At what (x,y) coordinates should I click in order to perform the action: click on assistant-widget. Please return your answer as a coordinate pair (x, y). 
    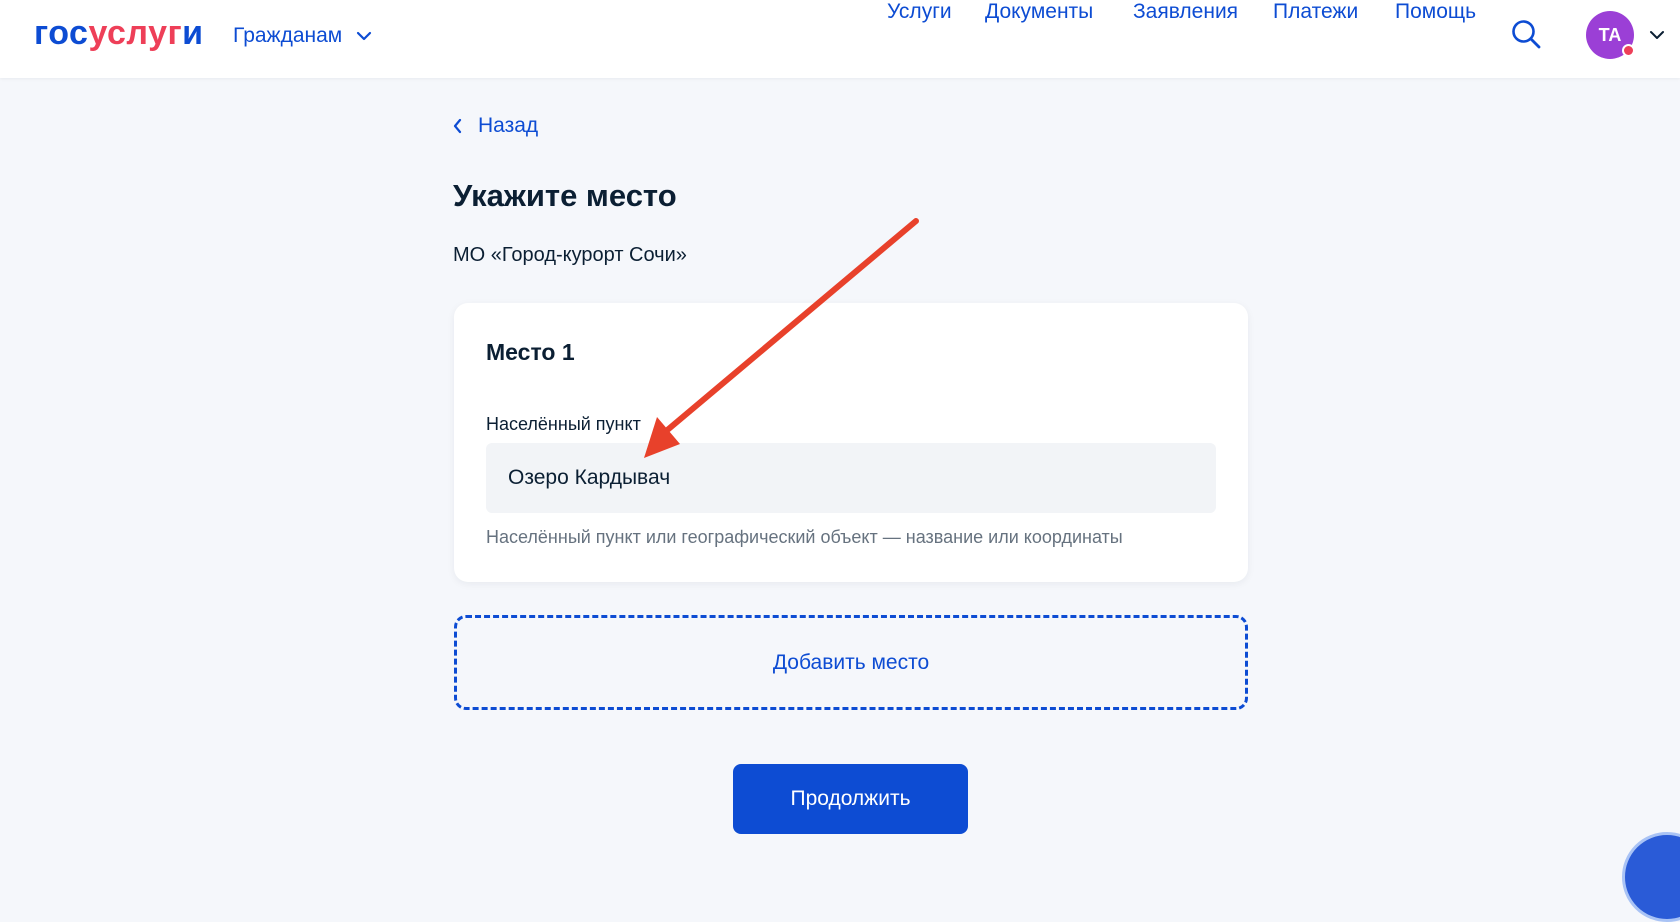
    Looking at the image, I should click on (1651, 877).